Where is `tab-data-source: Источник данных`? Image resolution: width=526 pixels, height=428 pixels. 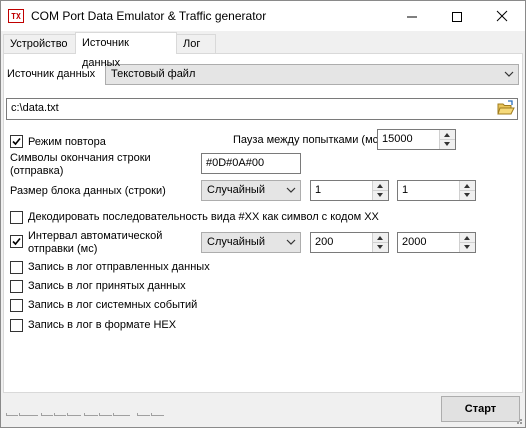
tab-data-source: Источник данных is located at coordinates (126, 50).